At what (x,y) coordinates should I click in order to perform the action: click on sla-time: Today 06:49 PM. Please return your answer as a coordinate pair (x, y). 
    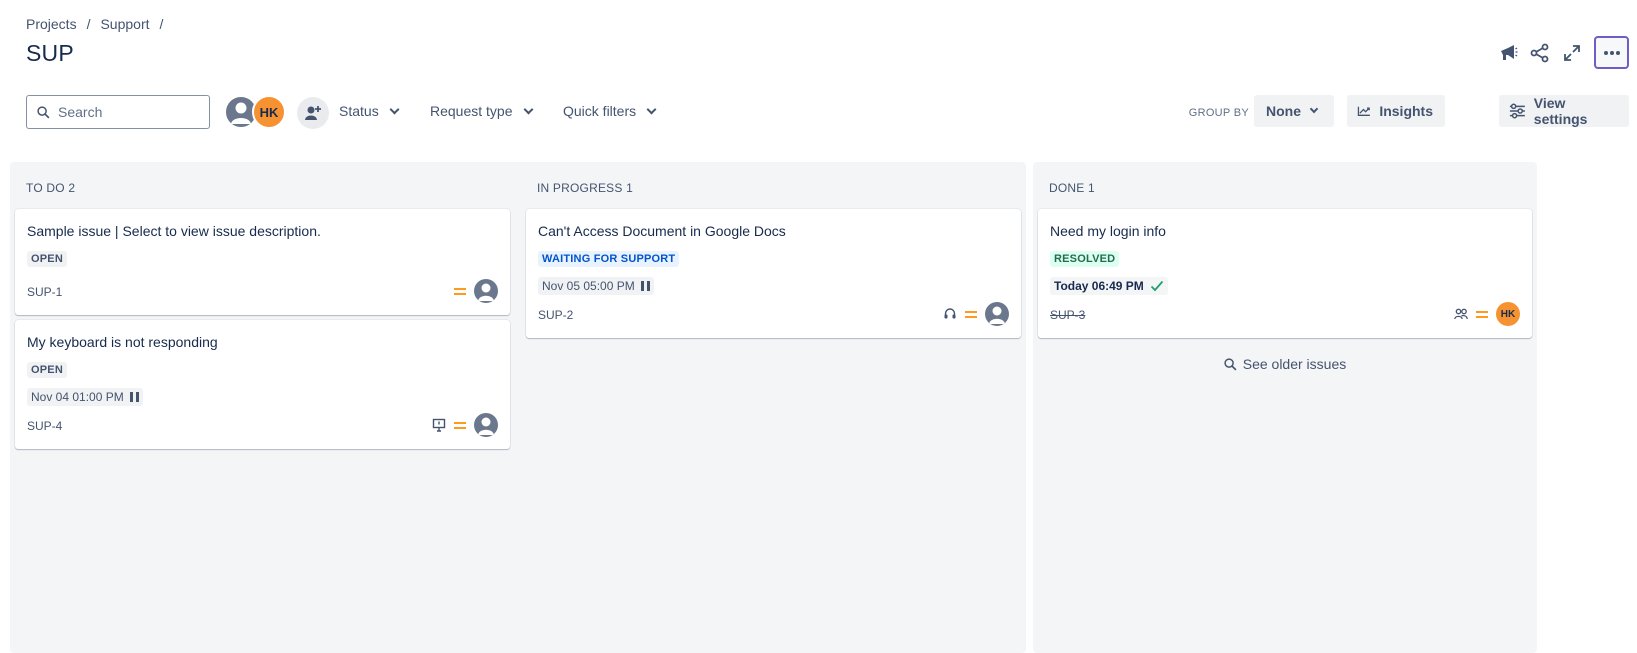
    Looking at the image, I should click on (1099, 286).